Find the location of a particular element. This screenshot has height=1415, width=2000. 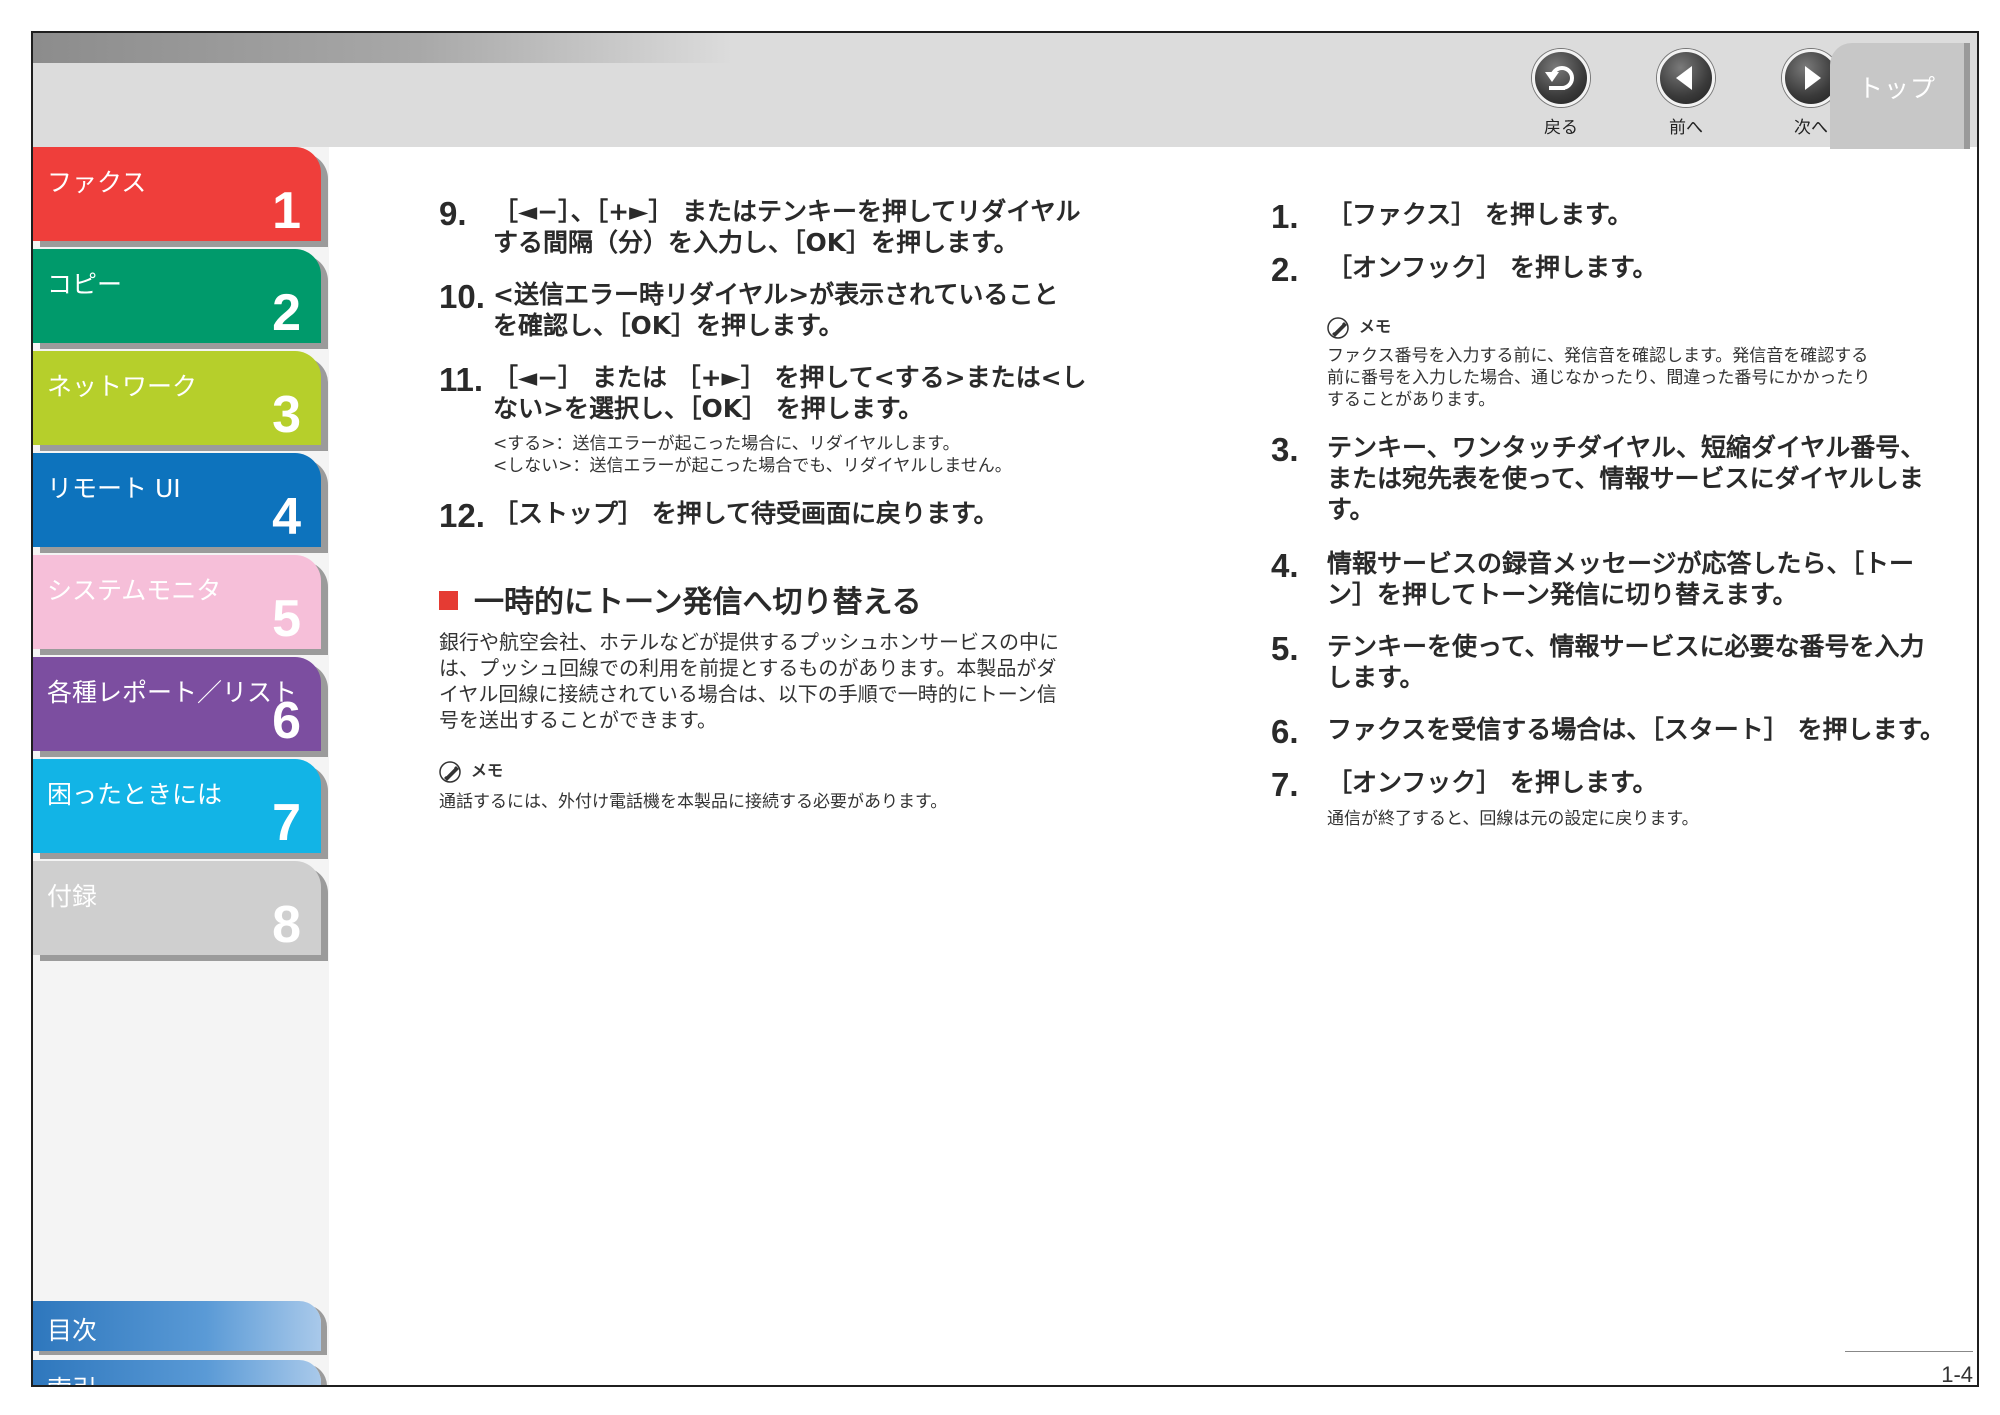

memo-line: 前に番号を入力した場合、通じなかったり、間違った番号にかかったり is located at coordinates (1599, 378).